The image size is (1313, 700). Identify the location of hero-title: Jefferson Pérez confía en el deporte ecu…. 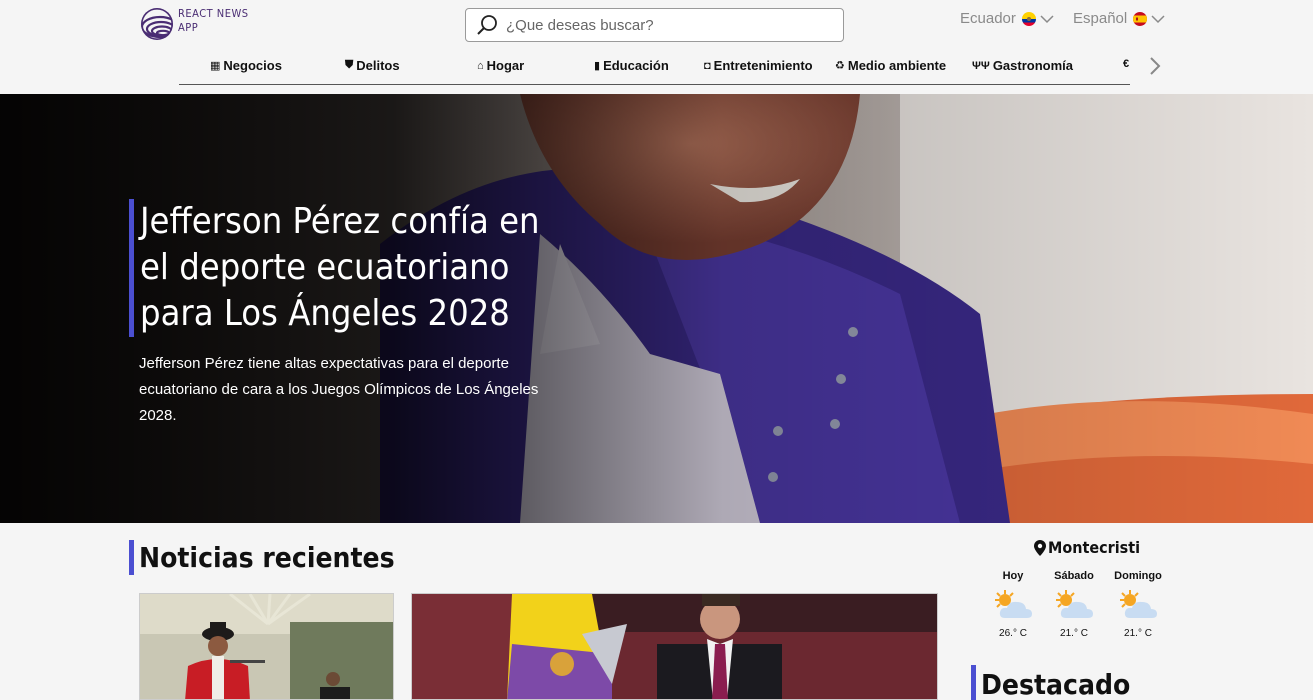
(349, 268).